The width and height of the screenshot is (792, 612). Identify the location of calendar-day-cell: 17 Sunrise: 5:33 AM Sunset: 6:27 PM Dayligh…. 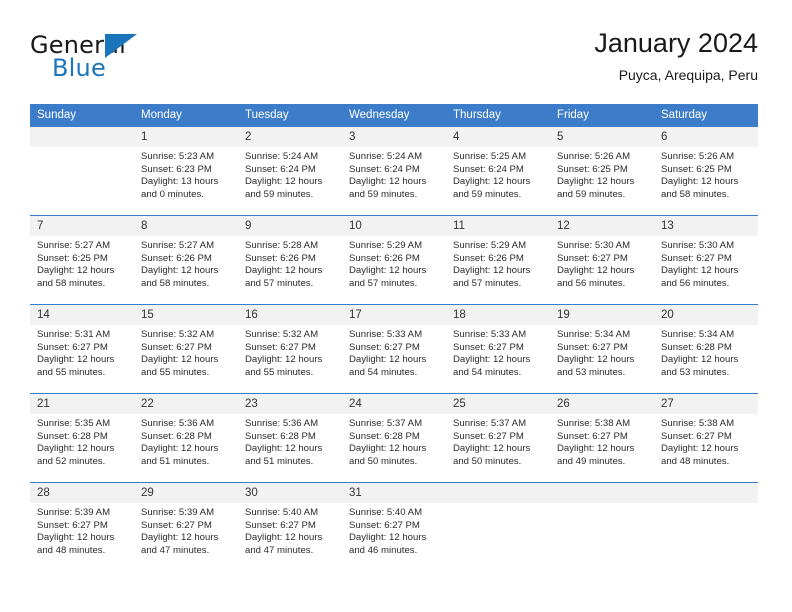
(394, 349).